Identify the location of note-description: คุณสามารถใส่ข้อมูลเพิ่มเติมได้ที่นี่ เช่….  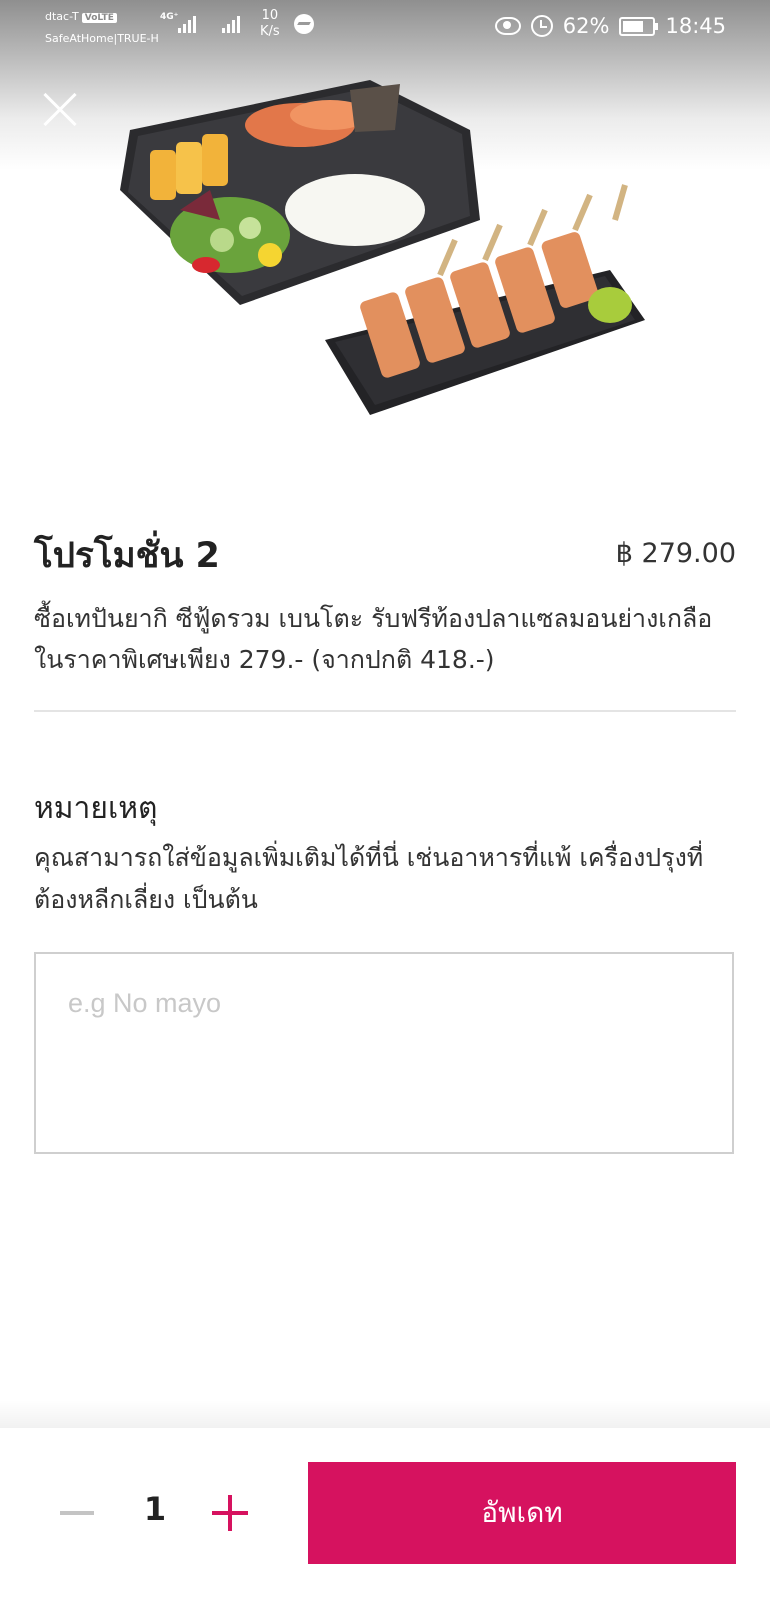
(369, 878).